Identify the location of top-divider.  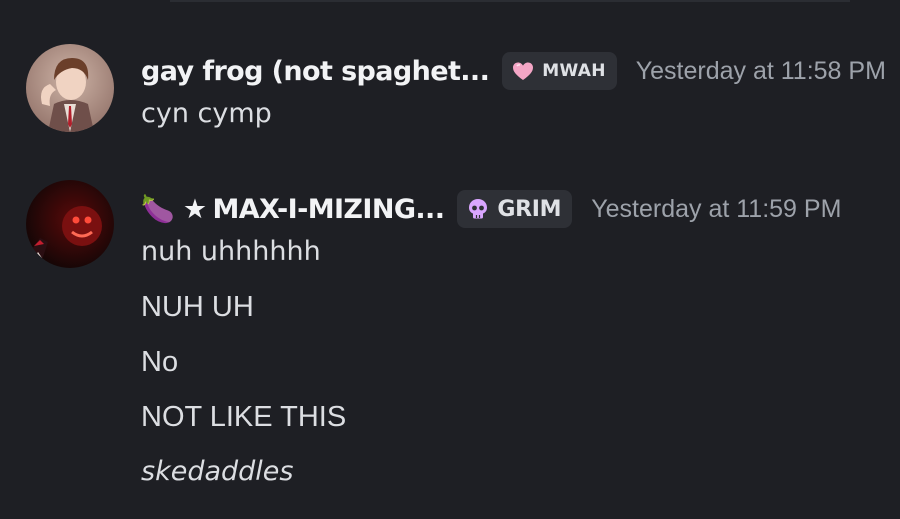
(510, 1).